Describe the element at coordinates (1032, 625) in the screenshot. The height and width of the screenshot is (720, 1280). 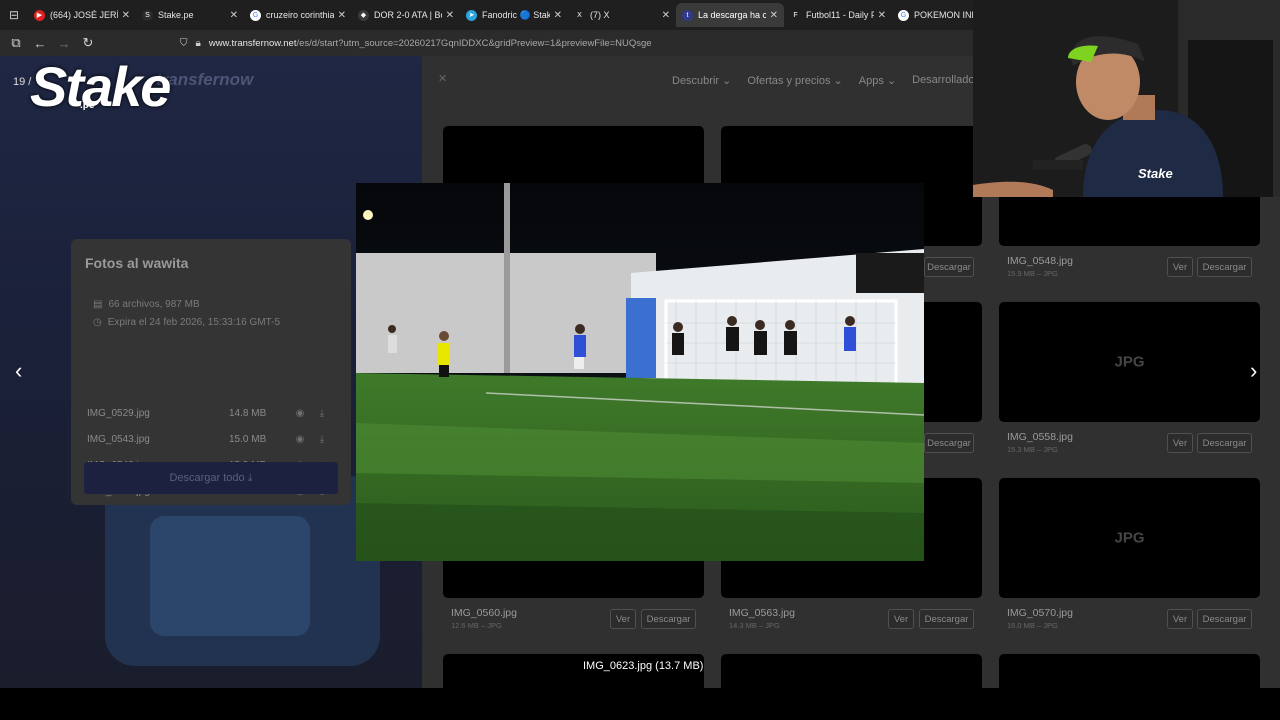
I see `grid-file-meta: 16.0 MB – JPG` at that location.